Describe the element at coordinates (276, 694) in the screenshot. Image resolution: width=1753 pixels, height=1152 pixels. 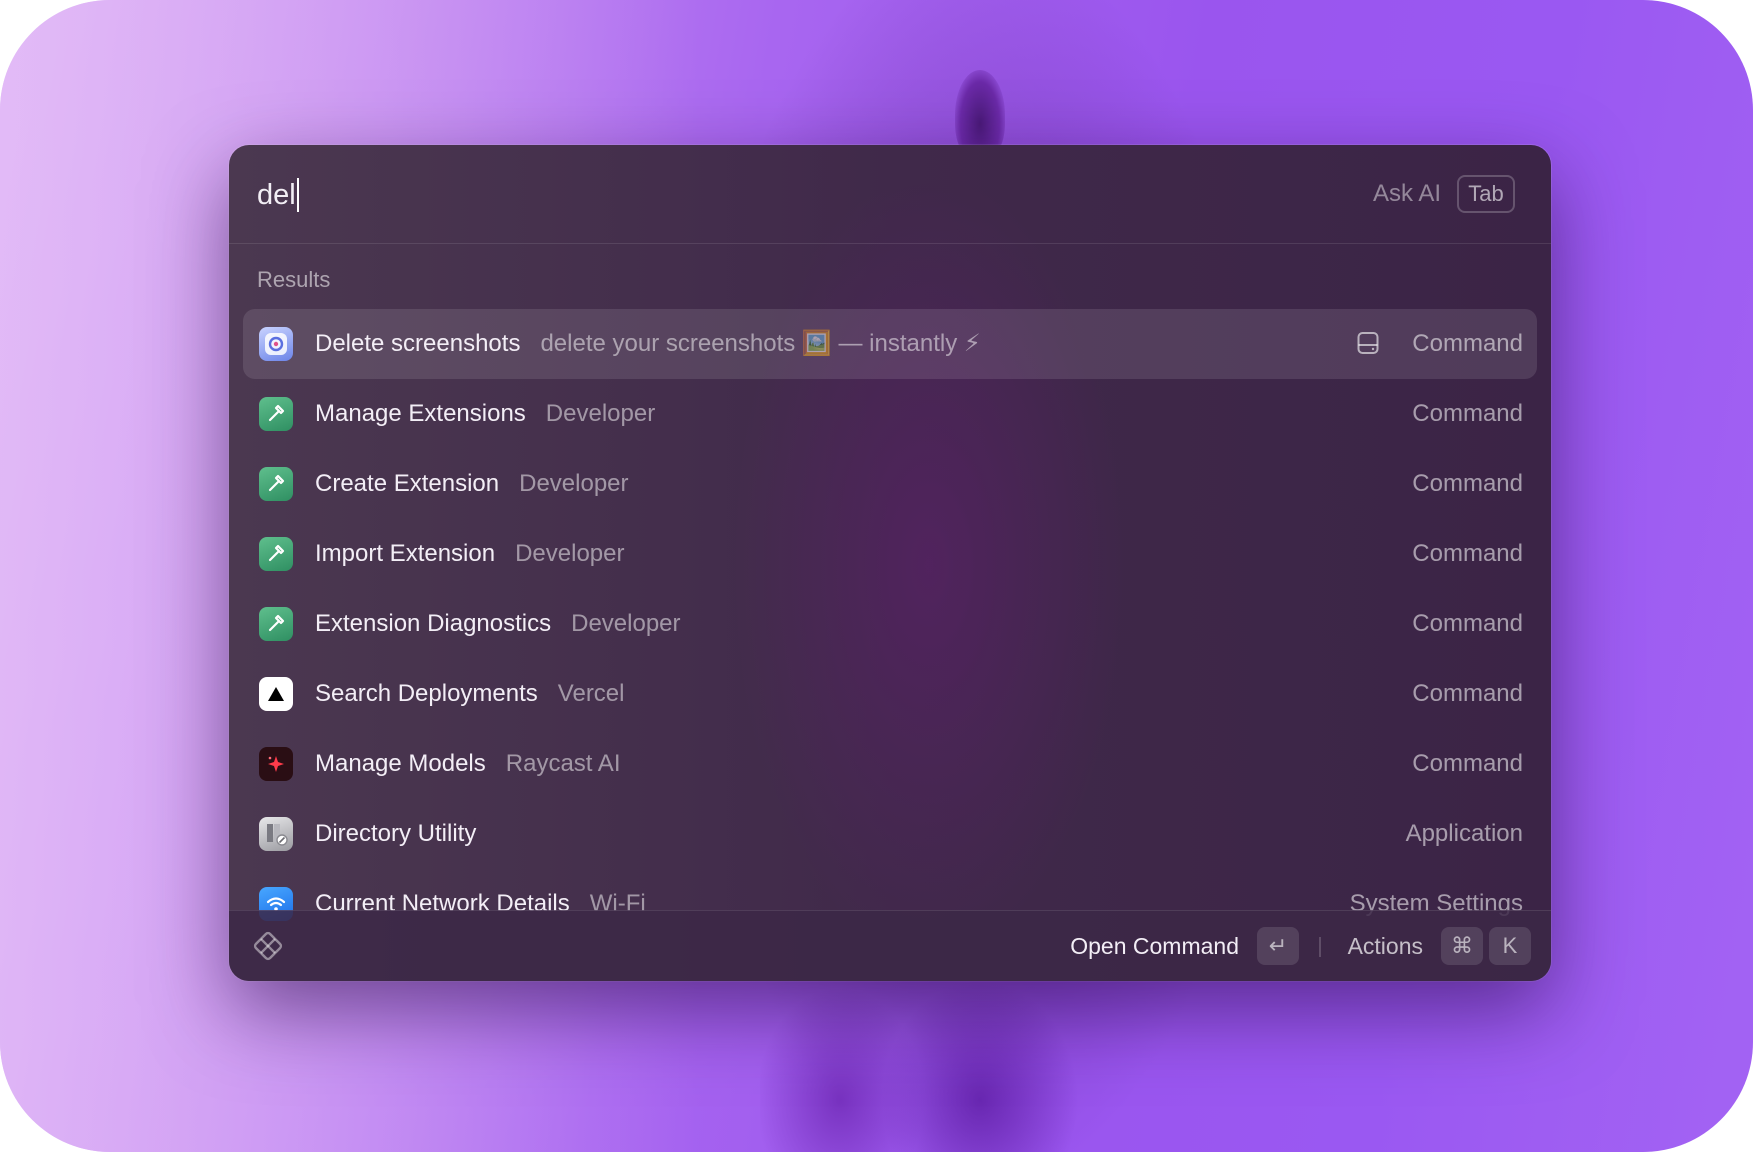
I see `vercel-triangle-icon` at that location.